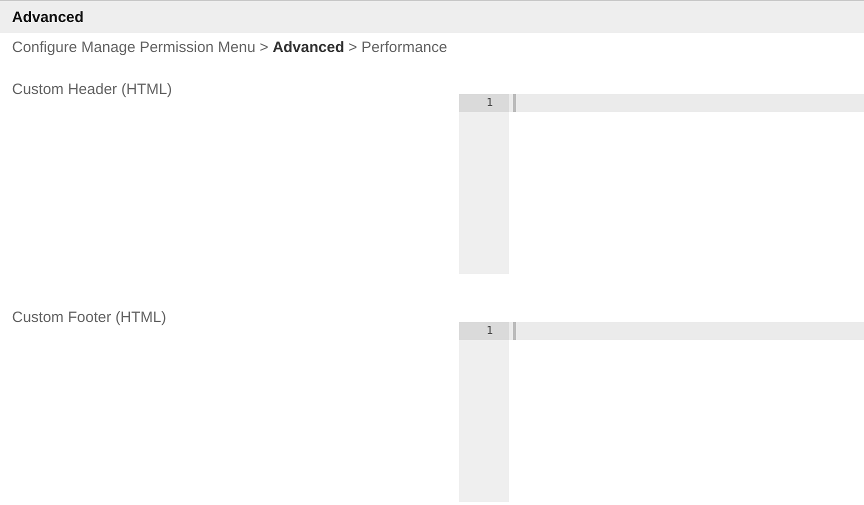  What do you see at coordinates (91, 90) in the screenshot?
I see `field-label: Custom Header (HTML)` at bounding box center [91, 90].